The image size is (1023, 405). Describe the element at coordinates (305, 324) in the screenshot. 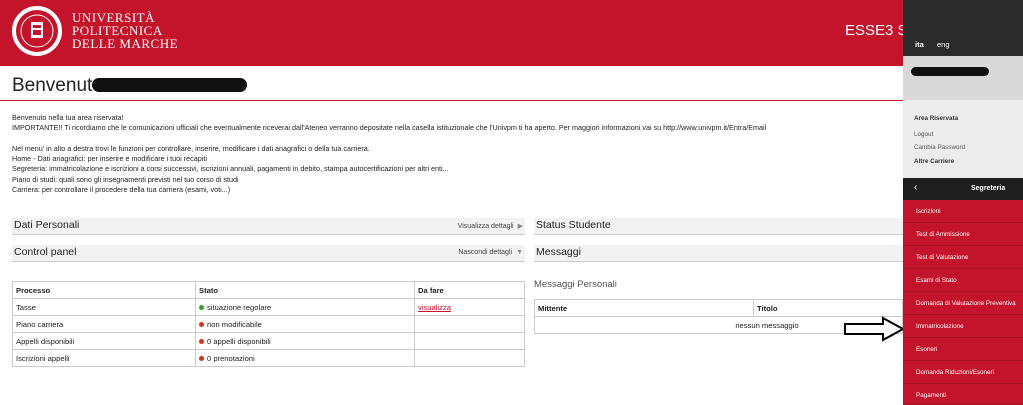

I see `process-status: non modificabile` at that location.